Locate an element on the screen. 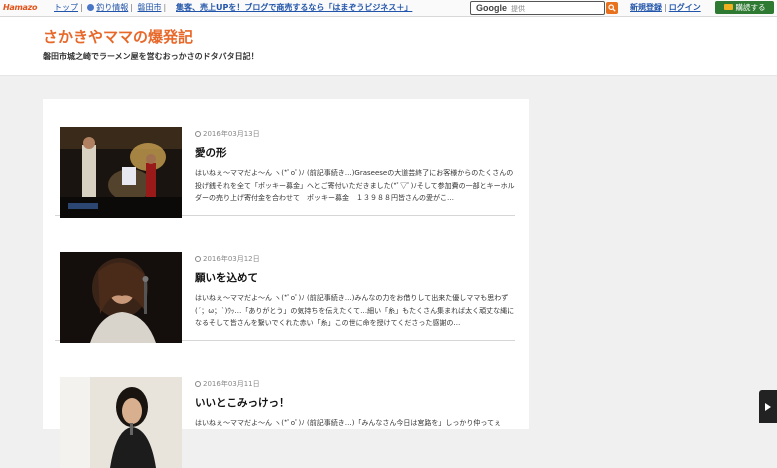 Image resolution: width=777 pixels, height=468 pixels. post-date-text: 2016年03月13日 is located at coordinates (231, 134).